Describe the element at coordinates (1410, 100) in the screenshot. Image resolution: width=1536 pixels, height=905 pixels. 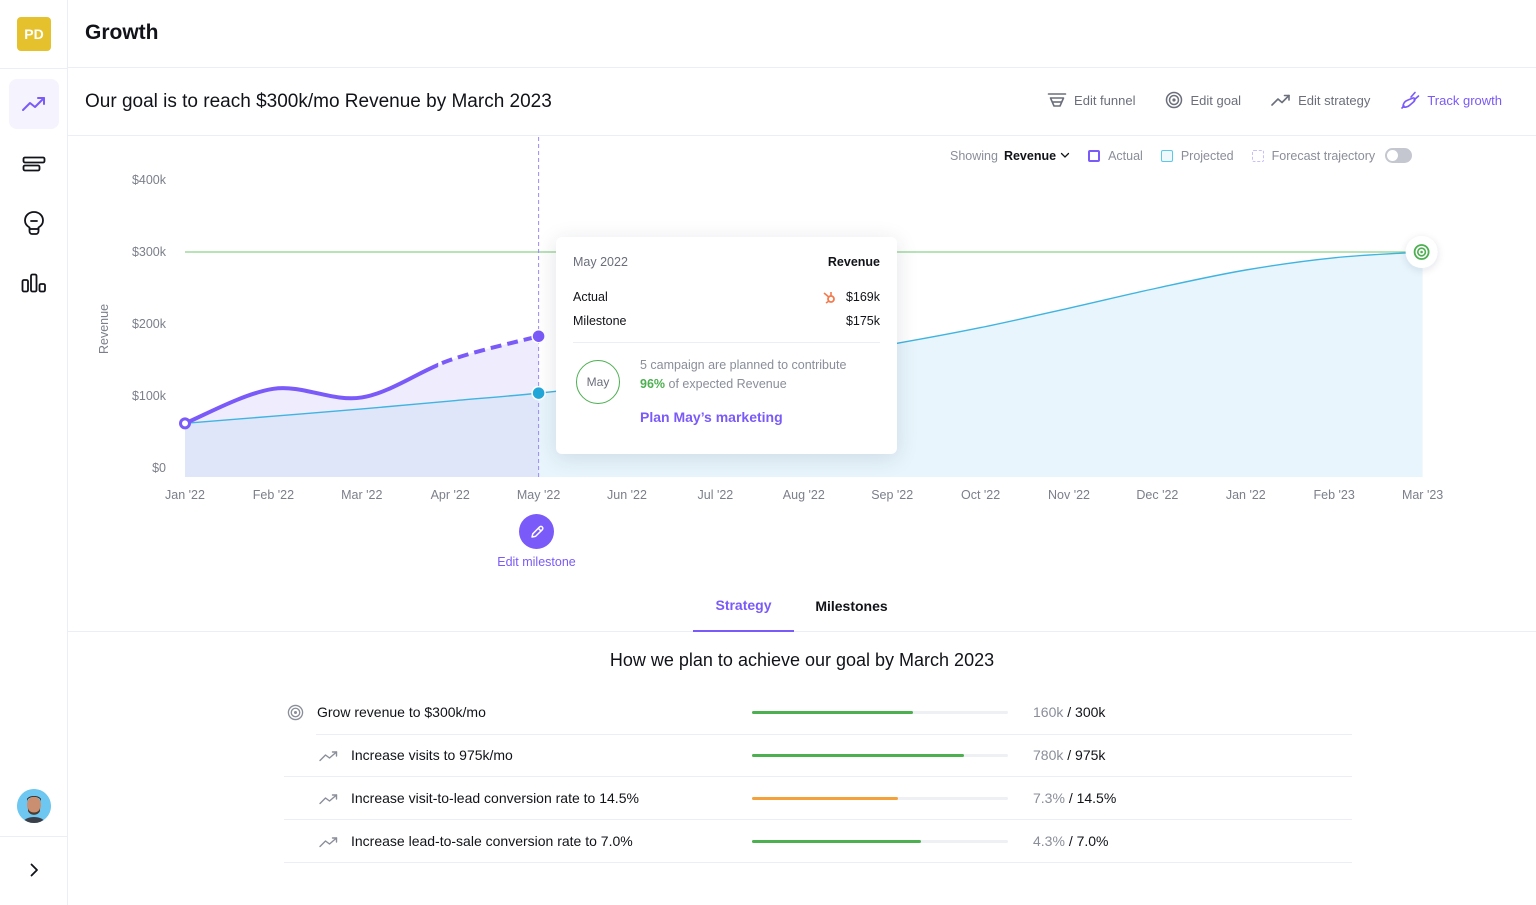
I see `plug-icon` at that location.